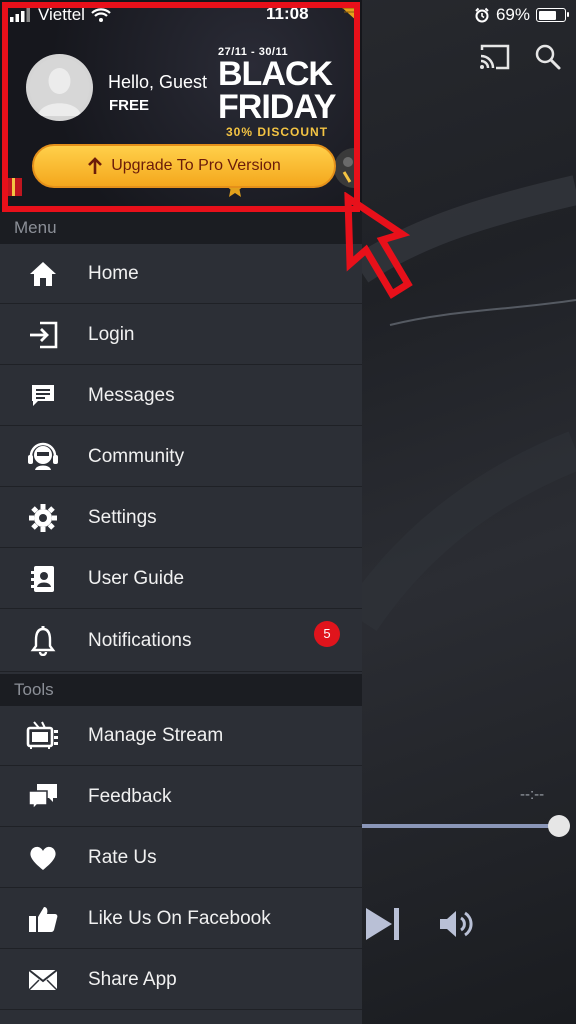 Image resolution: width=576 pixels, height=1024 pixels. What do you see at coordinates (520, 57) in the screenshot?
I see `player-top-actions` at bounding box center [520, 57].